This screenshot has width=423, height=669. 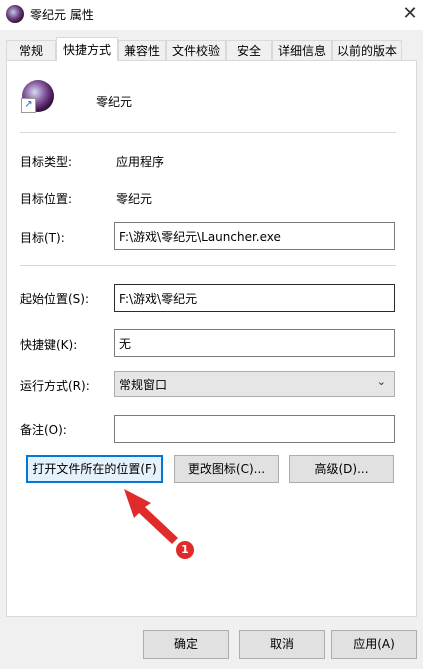 I want to click on cancel-button: 取消, so click(x=282, y=644).